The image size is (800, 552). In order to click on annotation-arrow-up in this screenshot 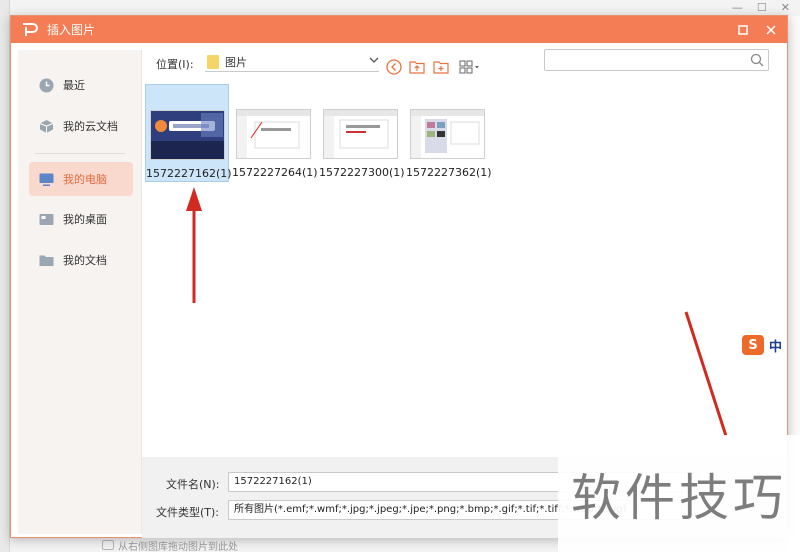, I will do `click(194, 245)`.